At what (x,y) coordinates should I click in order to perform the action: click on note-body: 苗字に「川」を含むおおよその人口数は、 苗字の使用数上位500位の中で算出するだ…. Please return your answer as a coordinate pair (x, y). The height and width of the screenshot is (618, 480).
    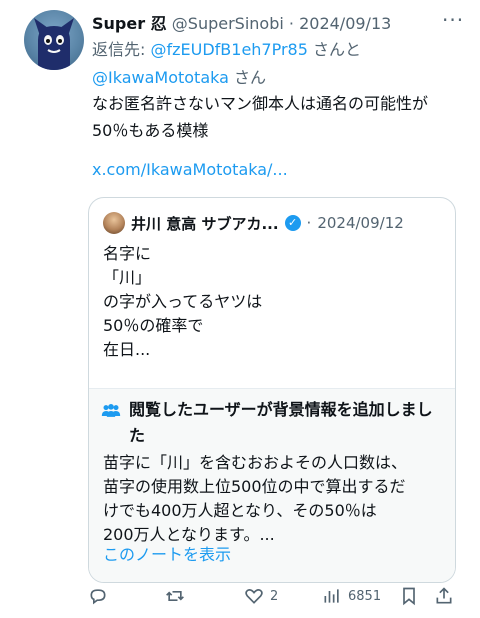
    Looking at the image, I should click on (275, 499).